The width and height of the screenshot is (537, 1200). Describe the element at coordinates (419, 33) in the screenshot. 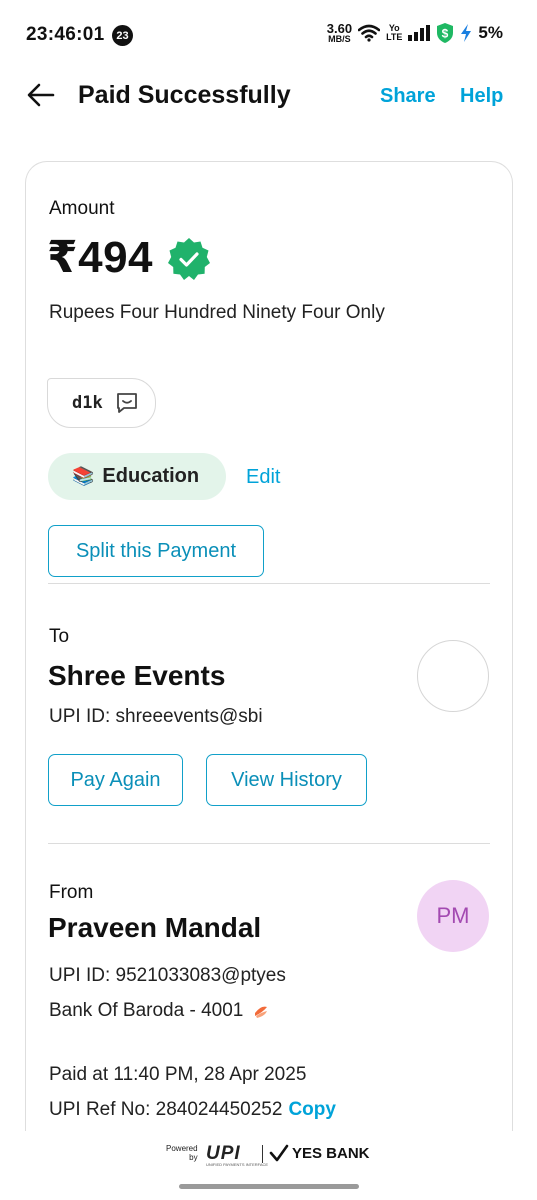

I see `signal-icon` at that location.